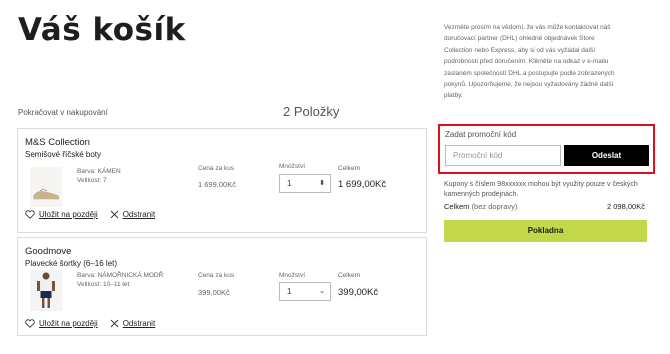  What do you see at coordinates (322, 183) in the screenshot?
I see `chevron-updown-icon: ⬍` at bounding box center [322, 183].